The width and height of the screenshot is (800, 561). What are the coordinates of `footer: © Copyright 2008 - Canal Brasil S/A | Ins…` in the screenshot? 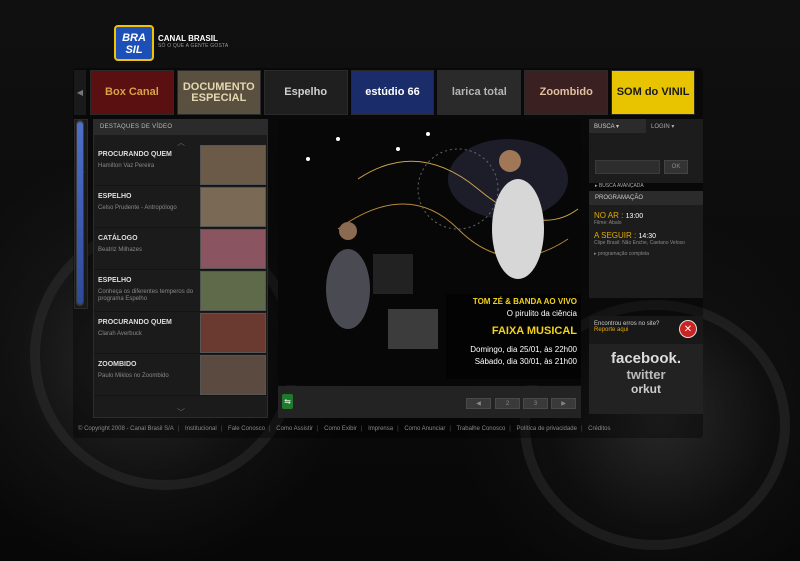 It's located at (344, 429).